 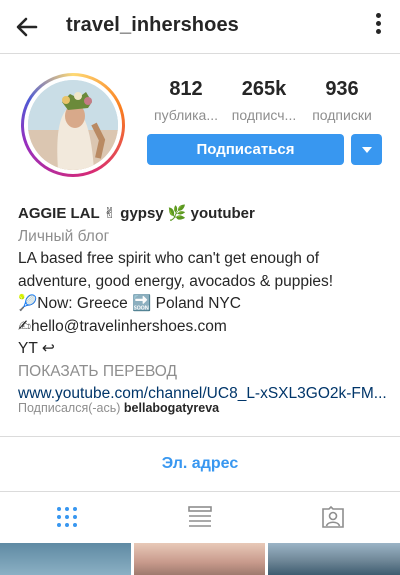 I want to click on stat-value: 812, so click(x=186, y=89).